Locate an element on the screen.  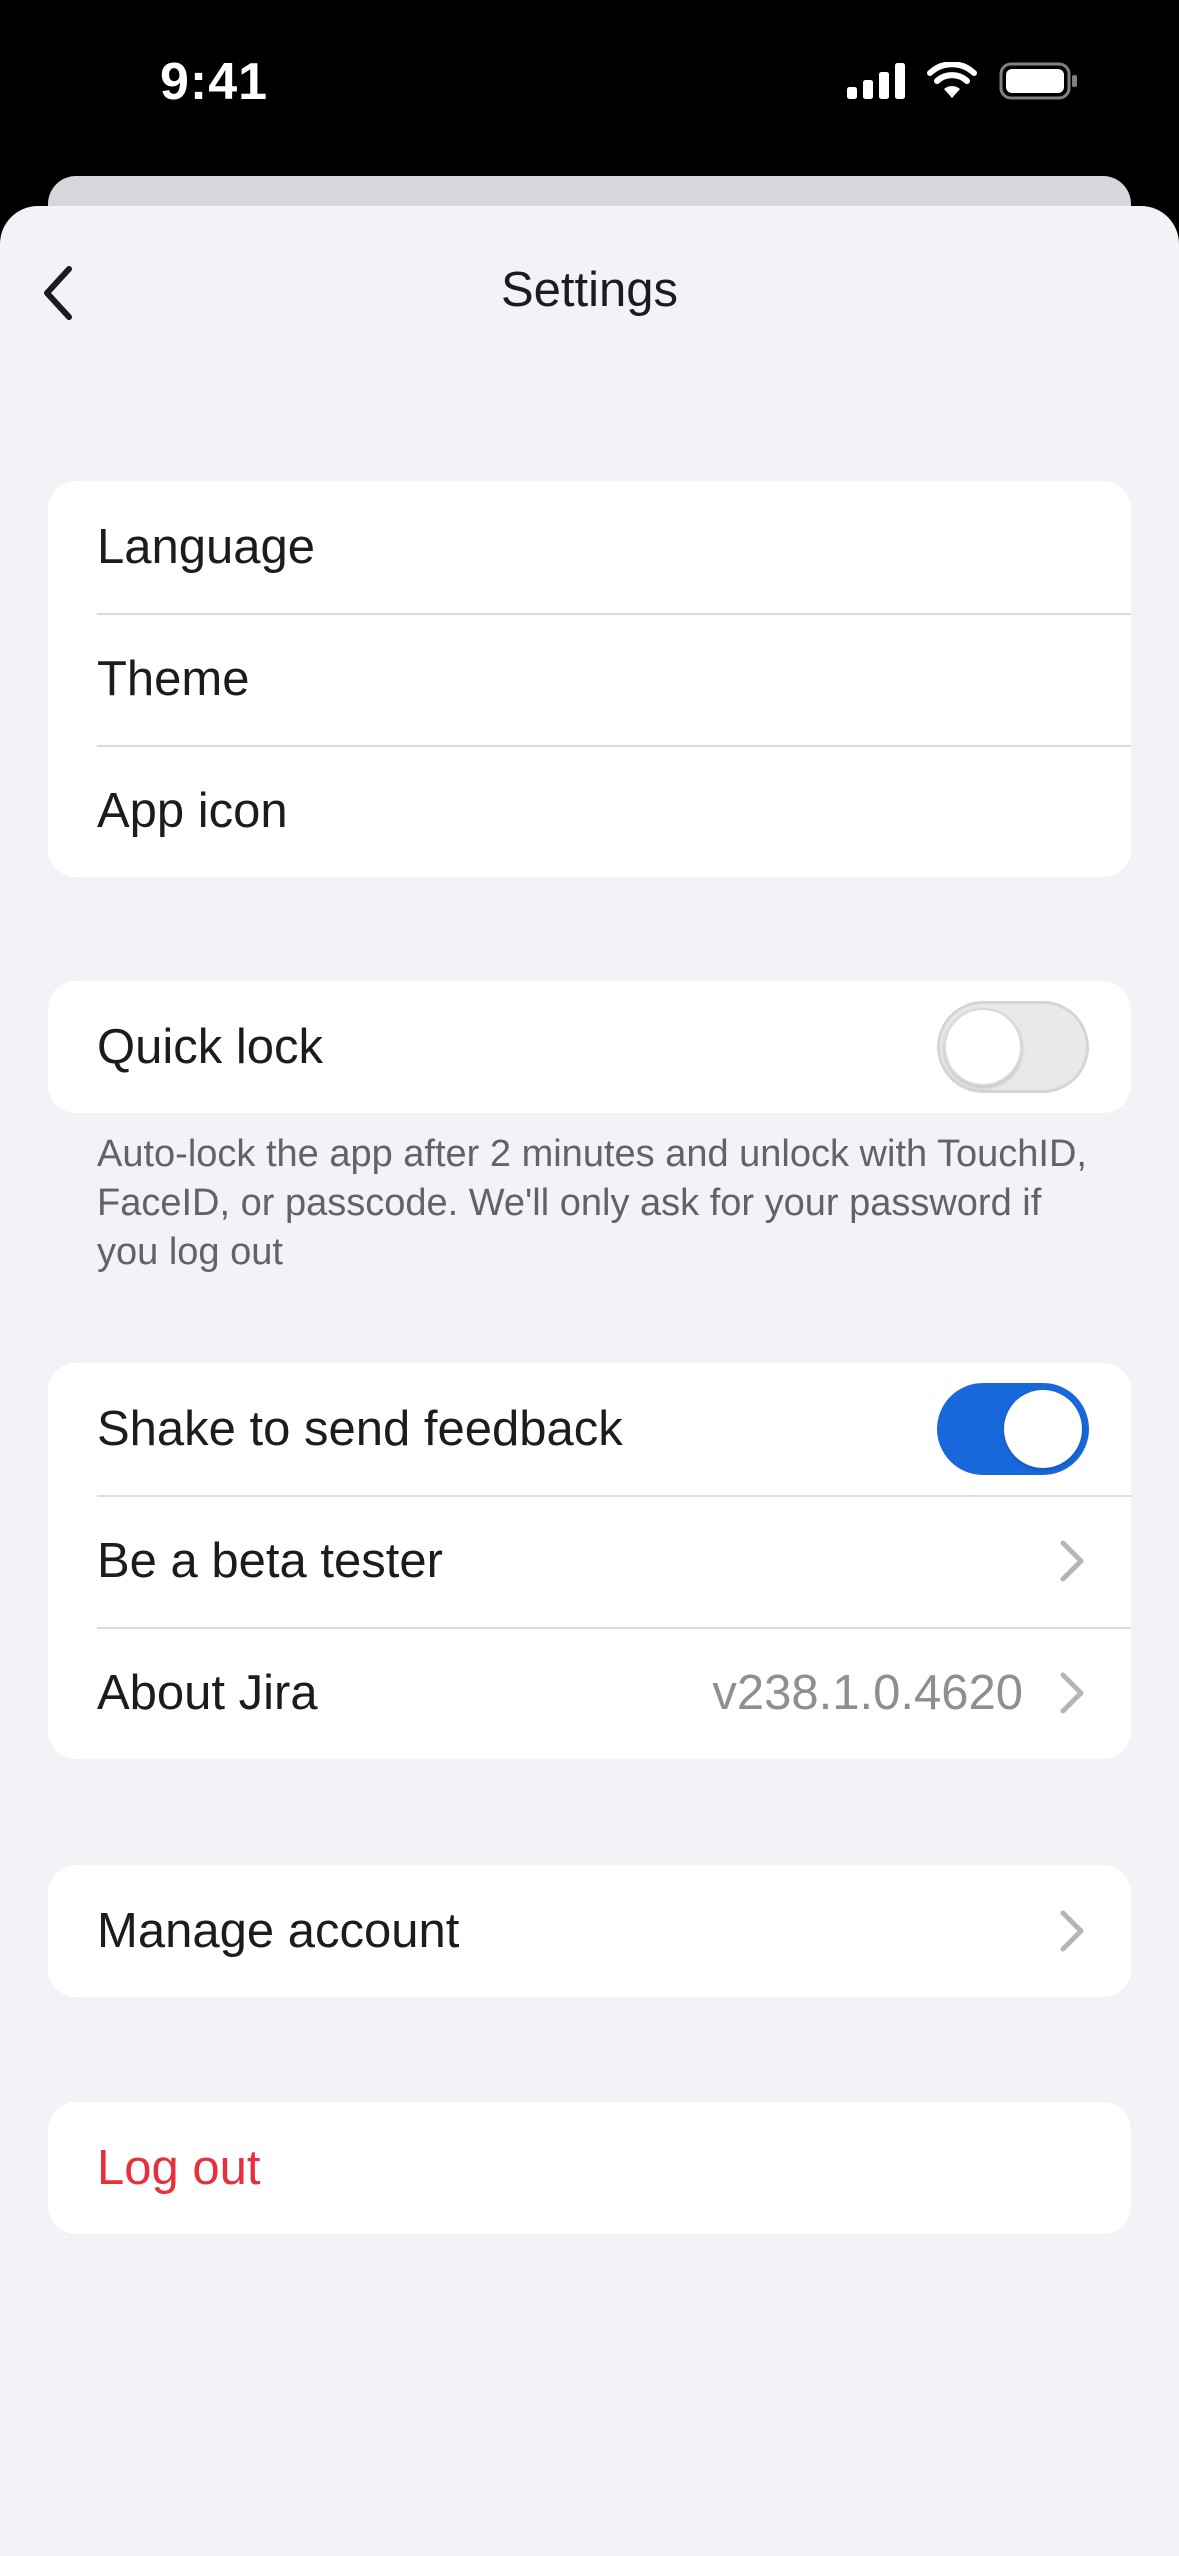
quick-lock-toggle is located at coordinates (1013, 1047).